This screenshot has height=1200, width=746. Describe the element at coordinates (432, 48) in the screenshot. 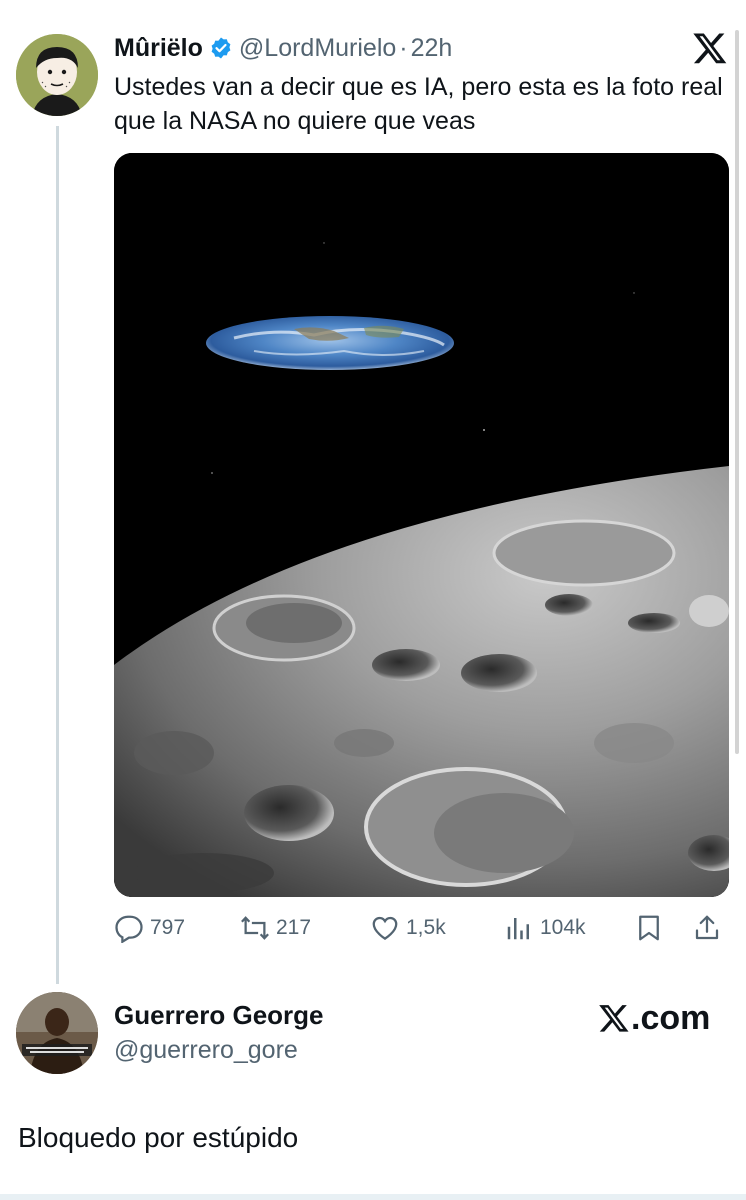

I see `tweet-timestamp: 22h` at that location.